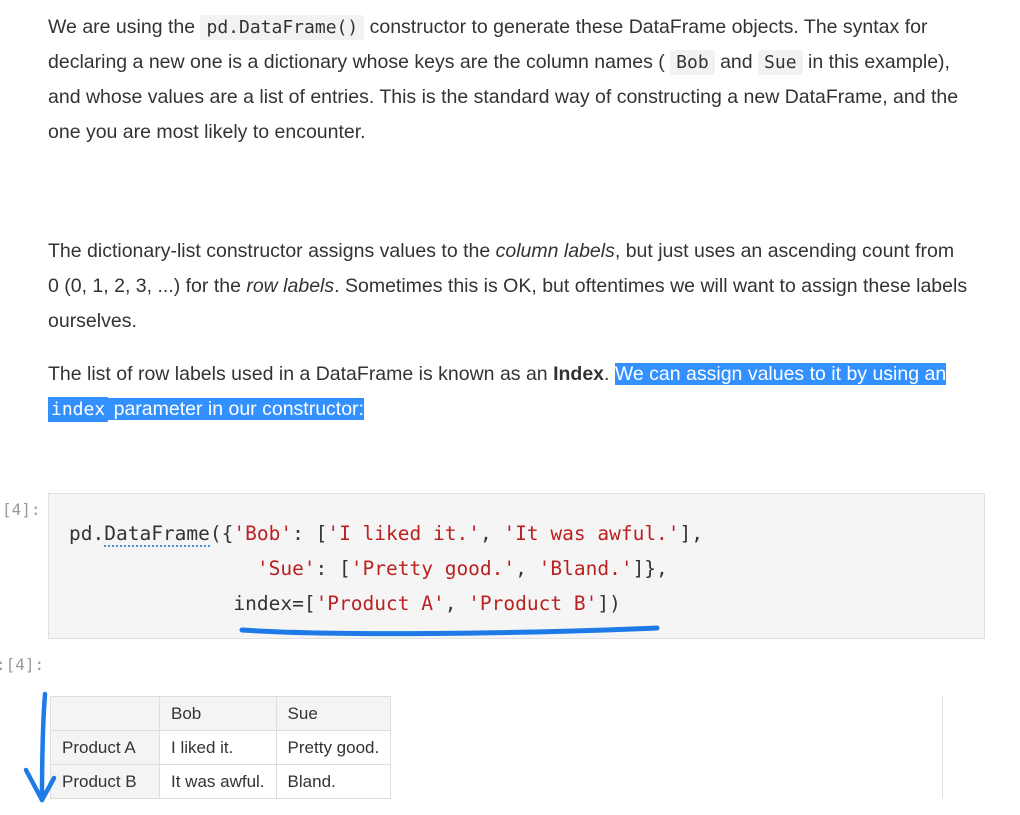  I want to click on code-token: ]},, so click(650, 568).